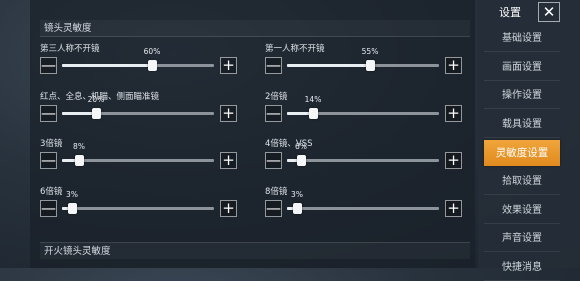 Image resolution: width=580 pixels, height=281 pixels. Describe the element at coordinates (522, 182) in the screenshot. I see `menu-item: 拾取设置` at that location.